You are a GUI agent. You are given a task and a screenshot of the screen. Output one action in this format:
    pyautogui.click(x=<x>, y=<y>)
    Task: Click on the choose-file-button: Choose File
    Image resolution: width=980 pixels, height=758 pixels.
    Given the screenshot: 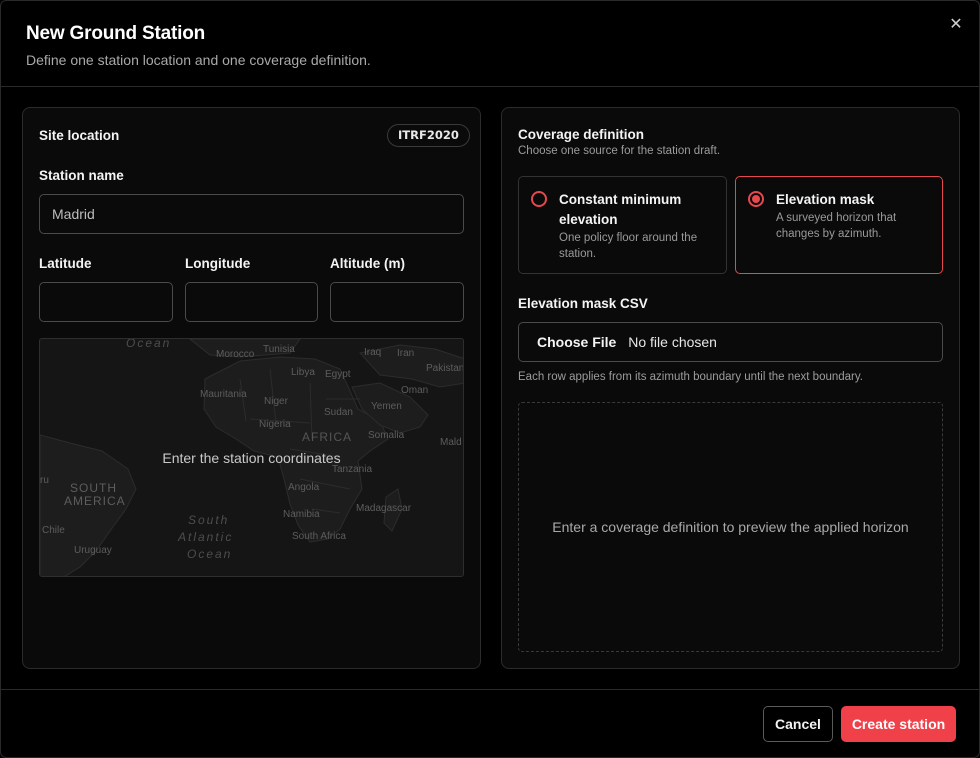 What is the action you would take?
    pyautogui.click(x=576, y=342)
    